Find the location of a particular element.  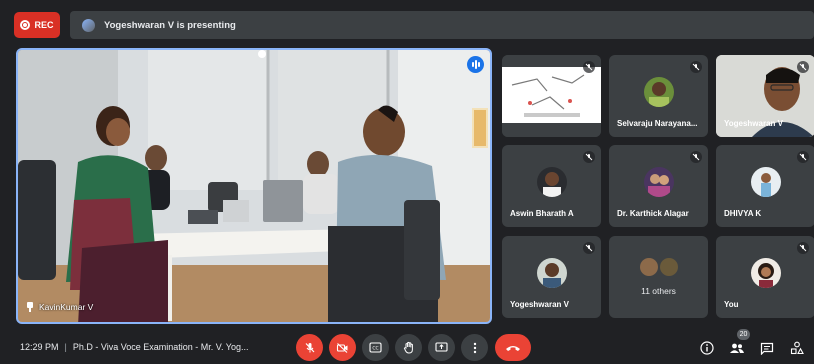

raise-hand-icon is located at coordinates (408, 347).